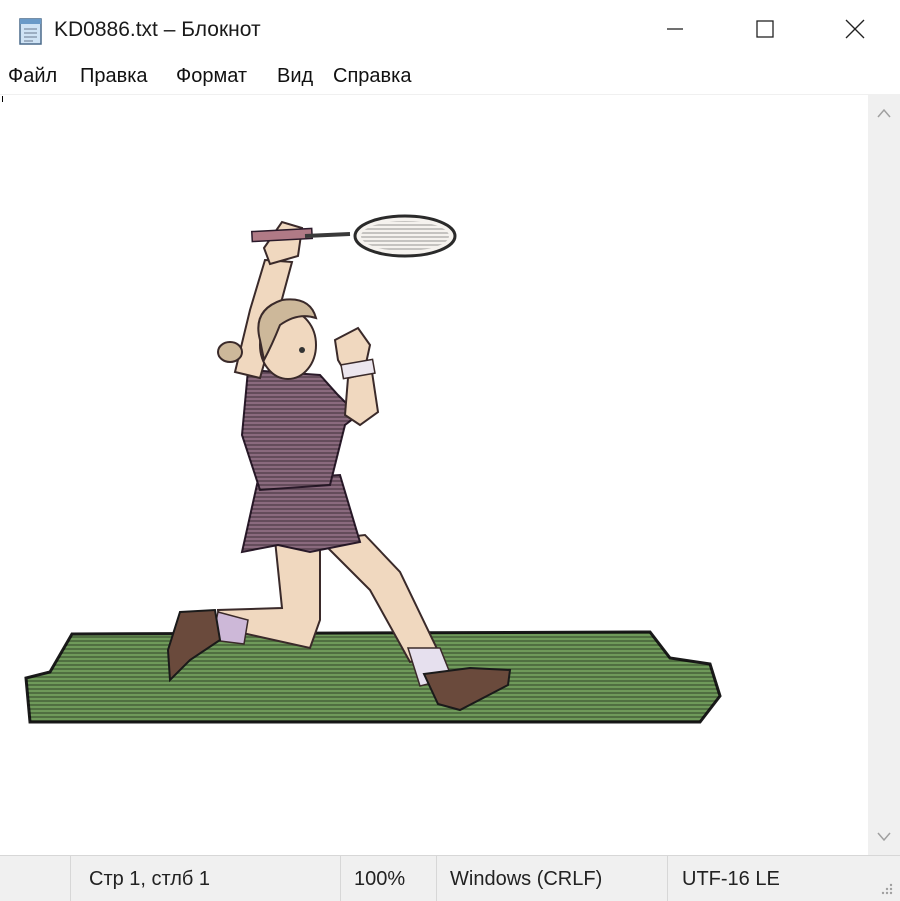 The width and height of the screenshot is (900, 901). I want to click on menu-view: Вид, so click(295, 76).